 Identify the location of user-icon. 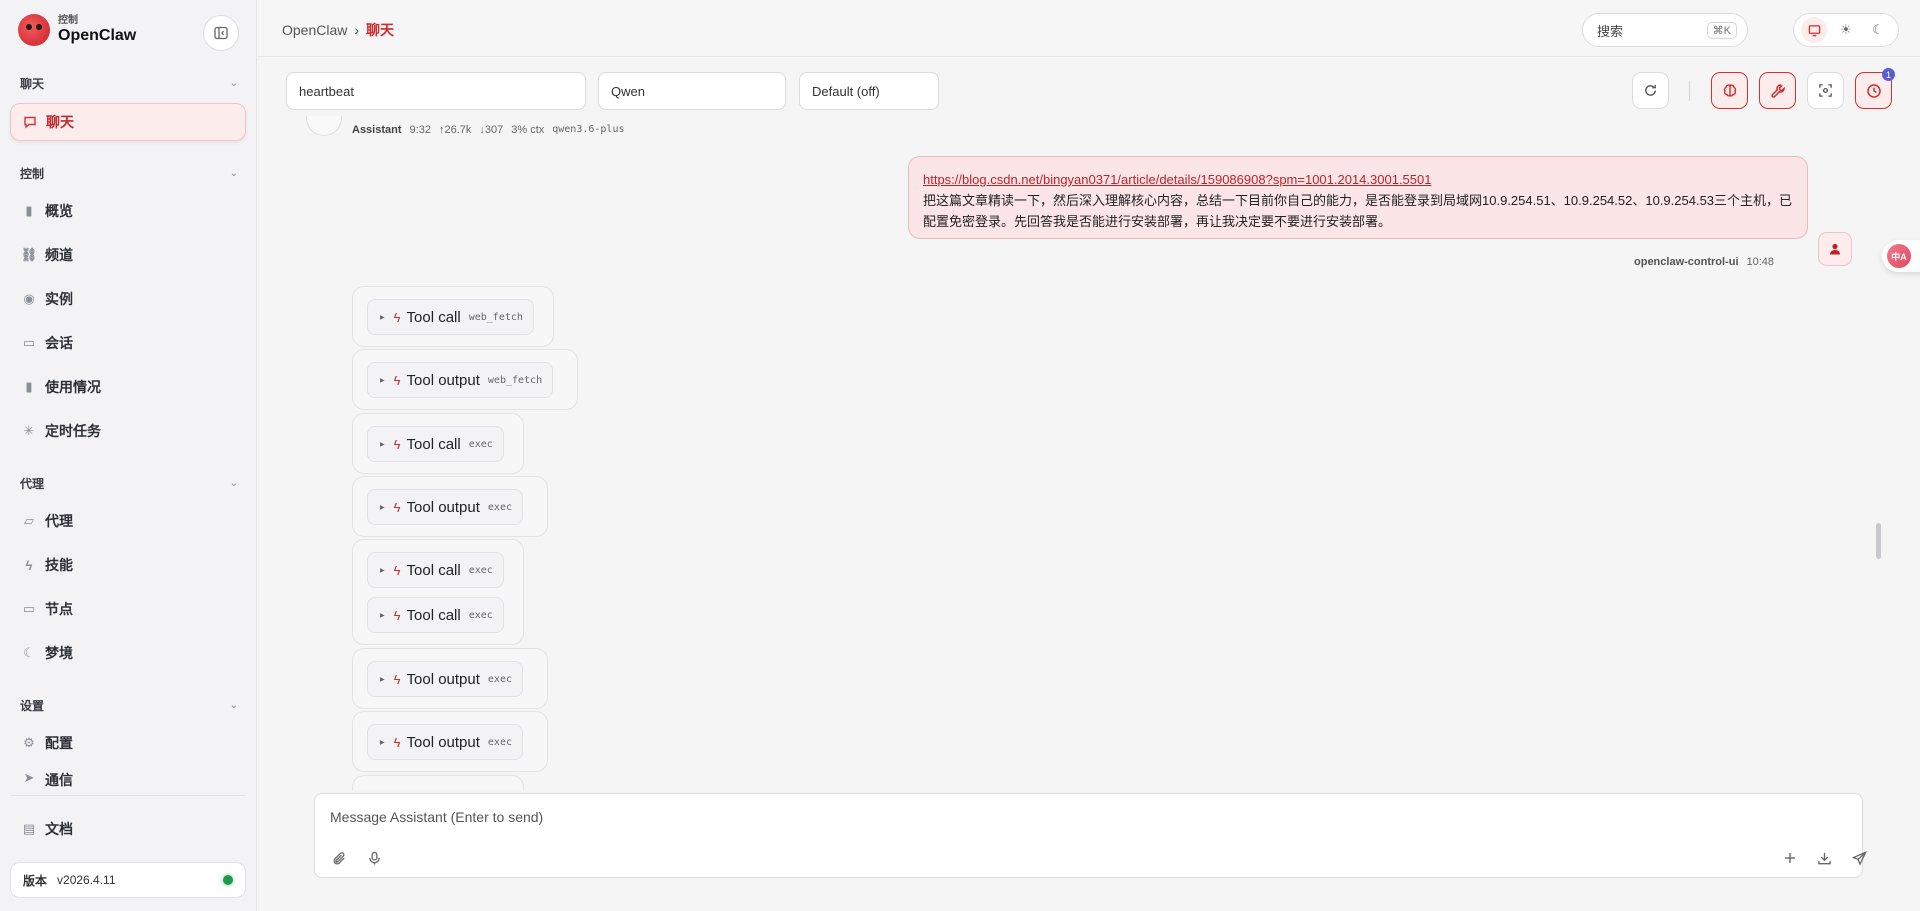
(1835, 249).